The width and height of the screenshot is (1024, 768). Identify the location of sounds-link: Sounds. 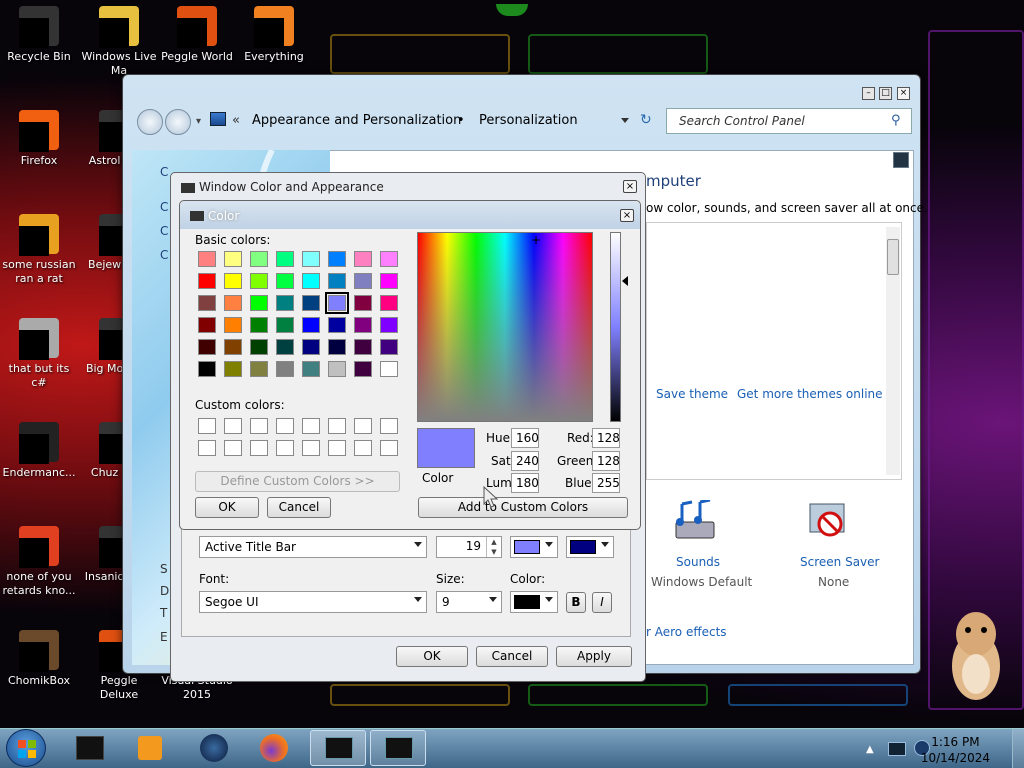
(698, 562).